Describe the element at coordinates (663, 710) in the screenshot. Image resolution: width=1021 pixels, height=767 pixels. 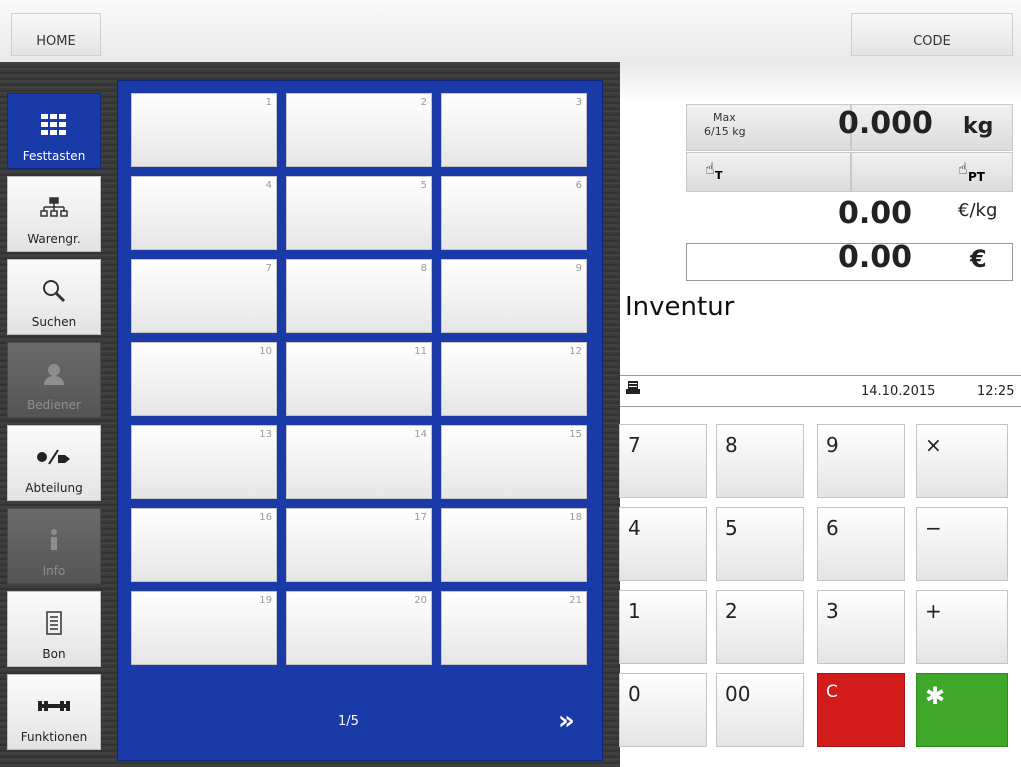
I see `numpad-key-0: 0` at that location.